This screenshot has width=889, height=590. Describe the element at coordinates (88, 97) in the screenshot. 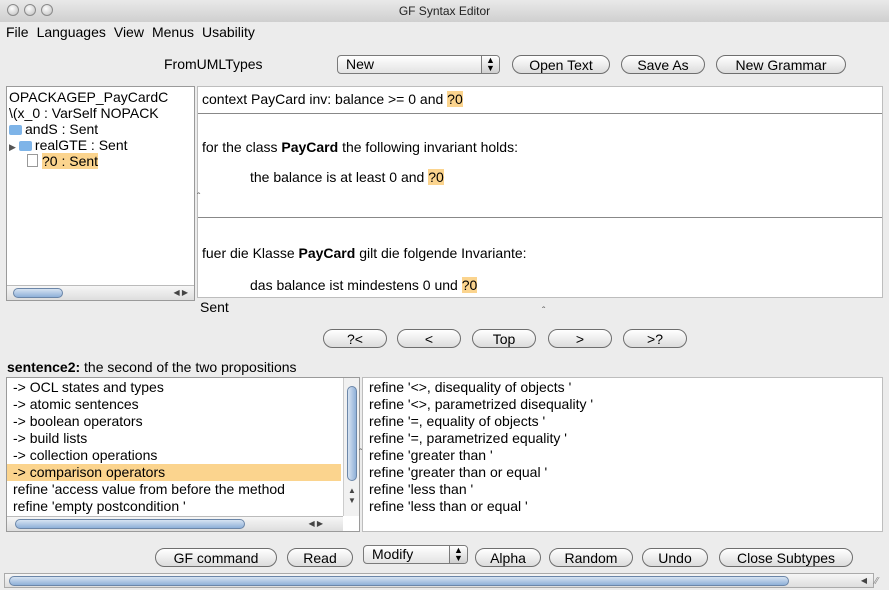

I see `tree-root-line: OPACKAGEP_PayCardC` at that location.